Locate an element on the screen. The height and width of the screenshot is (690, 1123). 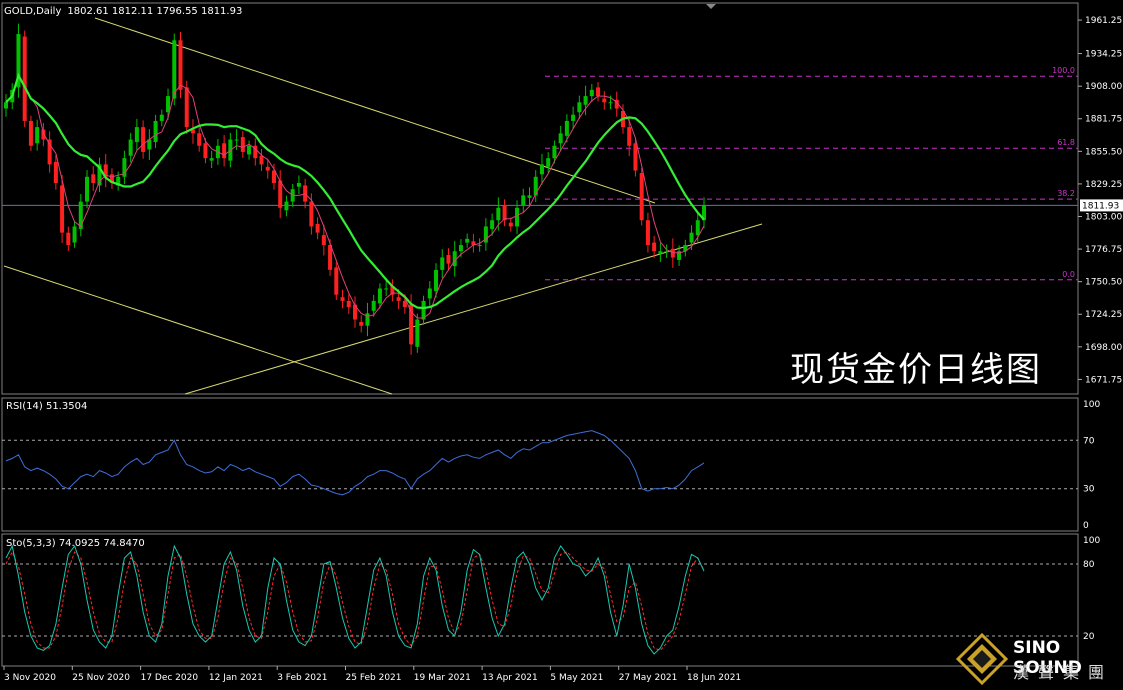
x-tick-label: 25 Nov 2020 is located at coordinates (101, 678).